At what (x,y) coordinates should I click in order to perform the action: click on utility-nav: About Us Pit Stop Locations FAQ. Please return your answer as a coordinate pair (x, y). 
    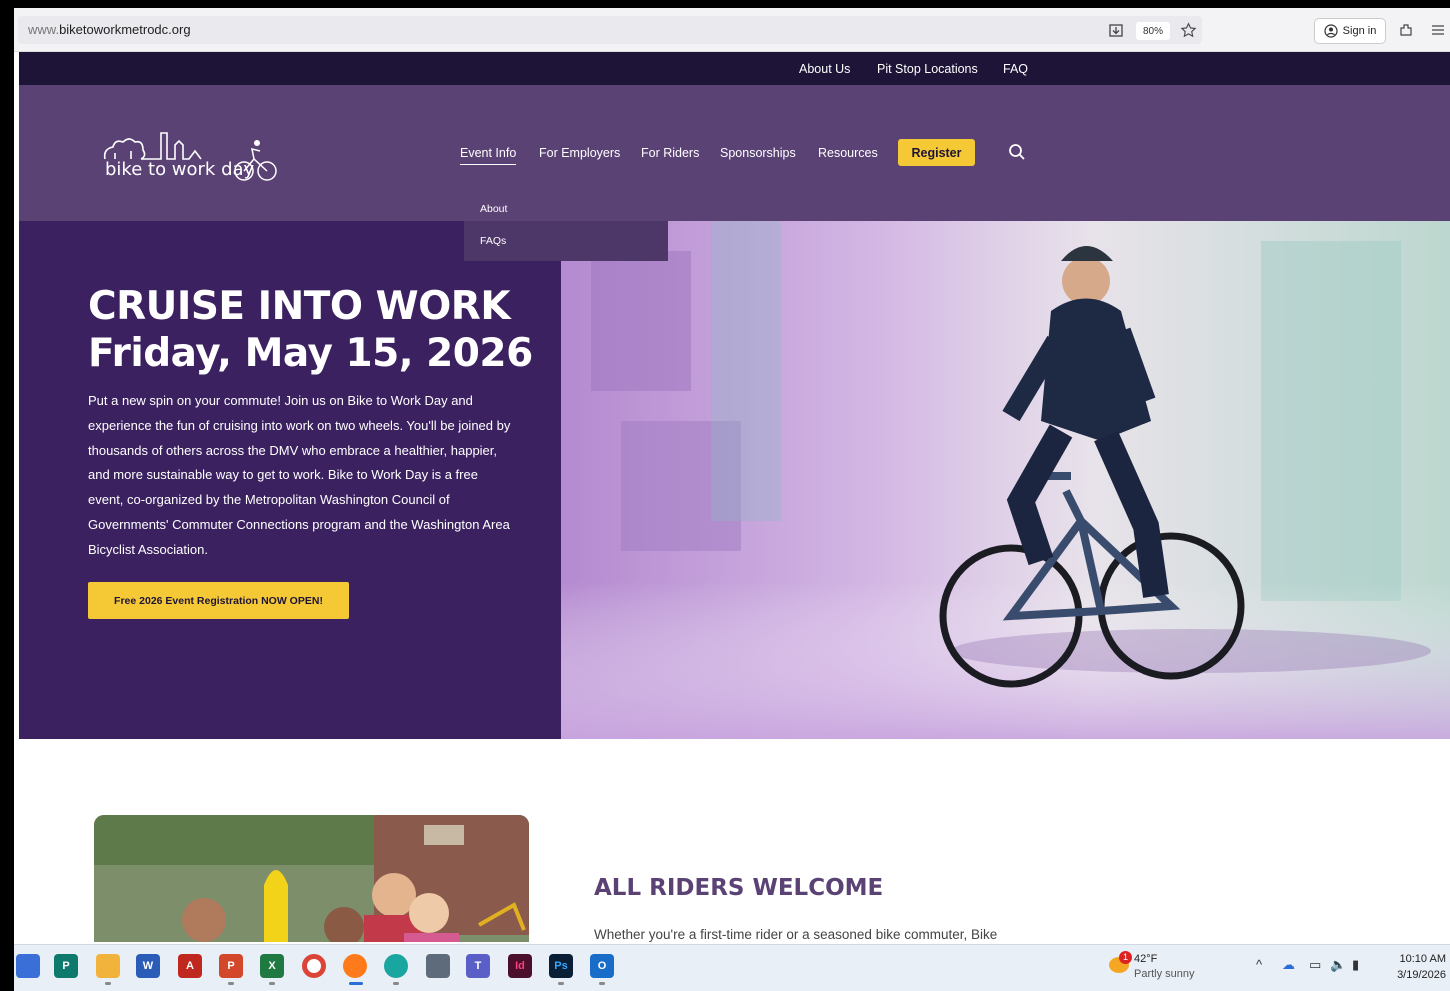
    Looking at the image, I should click on (734, 68).